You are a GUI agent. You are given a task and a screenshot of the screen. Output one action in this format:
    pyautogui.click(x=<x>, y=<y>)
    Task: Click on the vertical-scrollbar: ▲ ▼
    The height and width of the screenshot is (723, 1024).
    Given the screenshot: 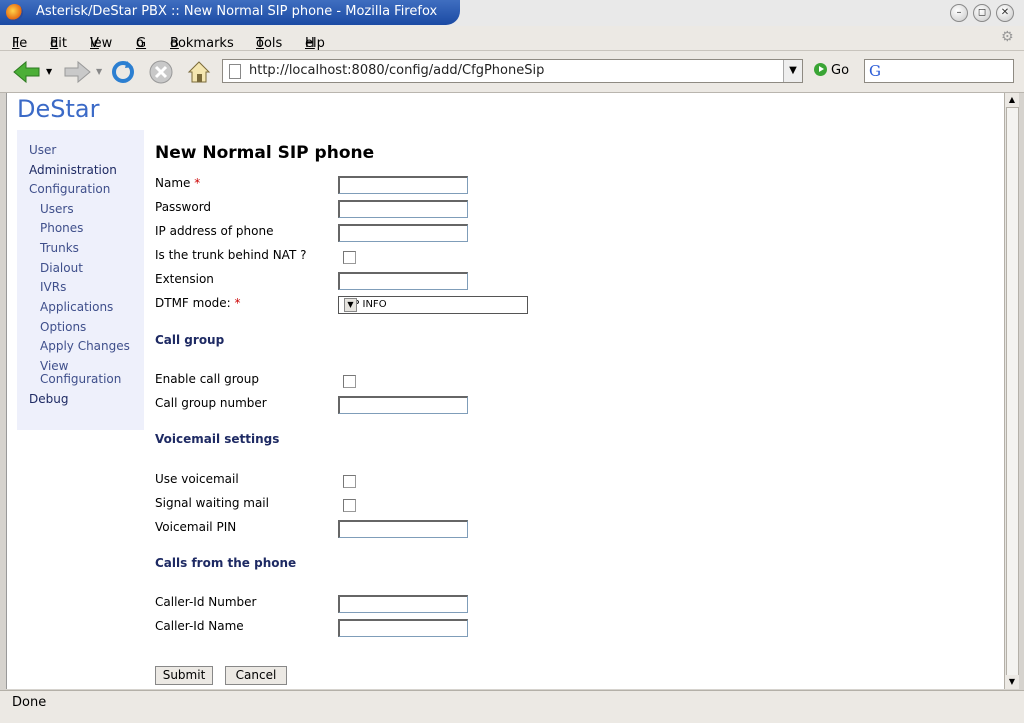 What is the action you would take?
    pyautogui.click(x=1011, y=391)
    